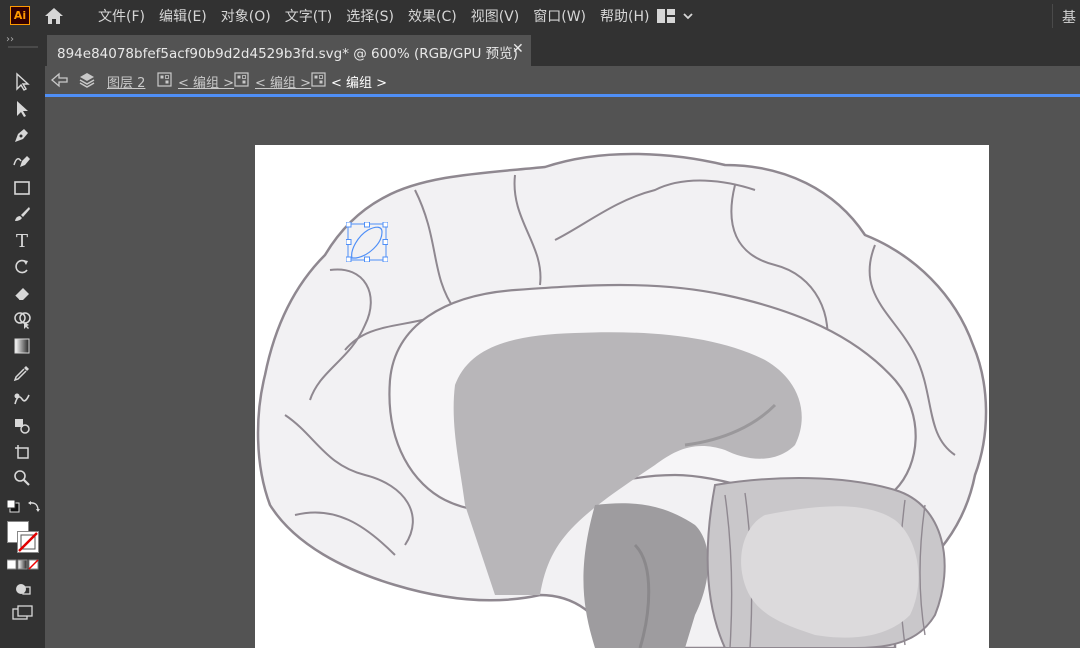  I want to click on workspace-switcher: 基, so click(1069, 17).